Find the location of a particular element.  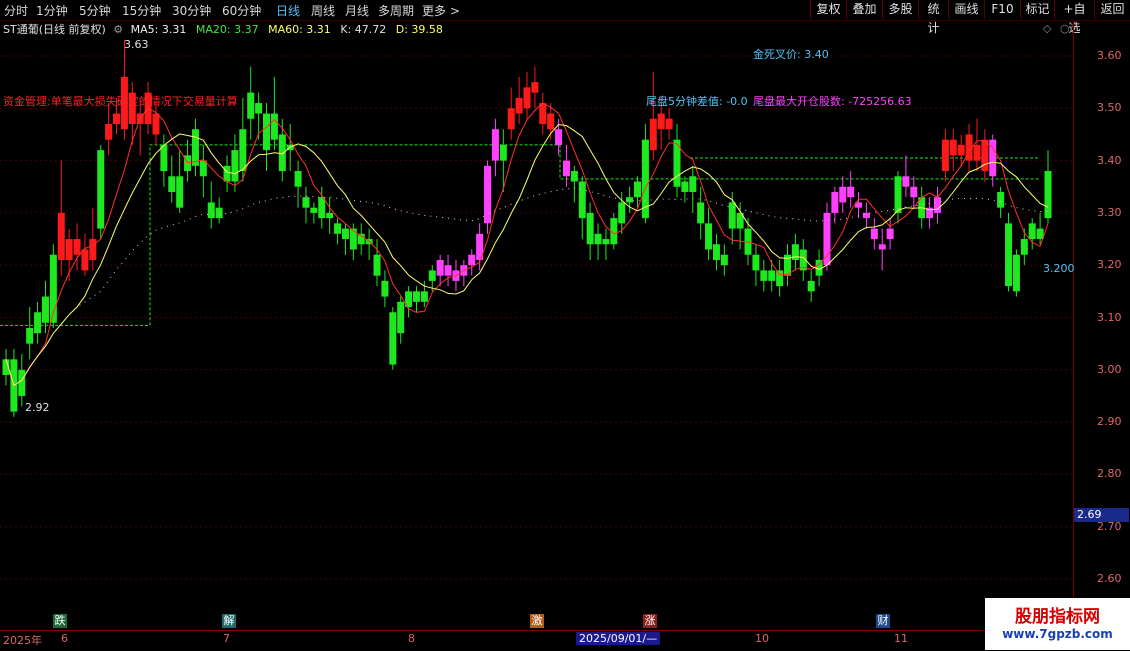

price-tick-label: 3.60 is located at coordinates (1109, 55).